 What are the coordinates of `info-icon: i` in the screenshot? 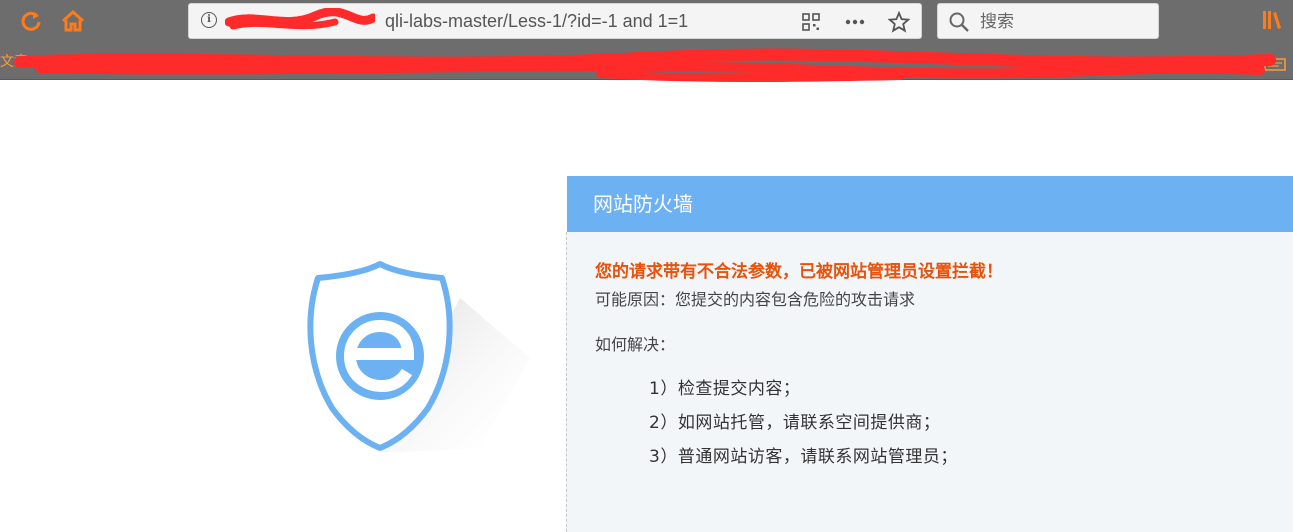 It's located at (209, 20).